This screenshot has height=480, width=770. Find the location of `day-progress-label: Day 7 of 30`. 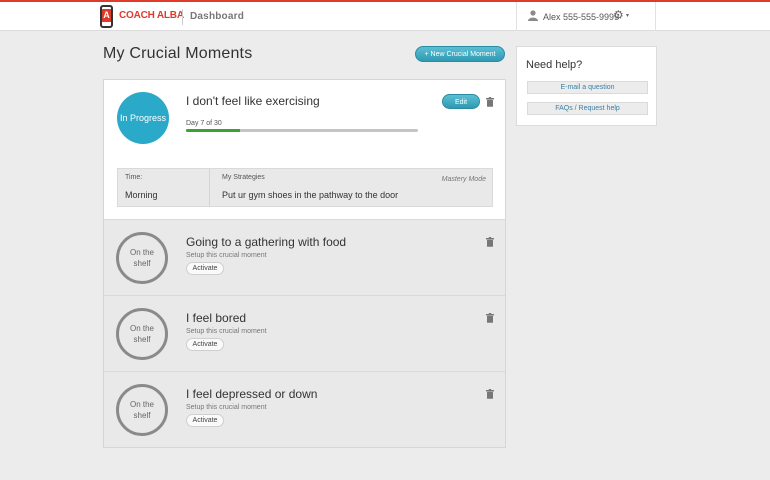

day-progress-label: Day 7 of 30 is located at coordinates (204, 123).